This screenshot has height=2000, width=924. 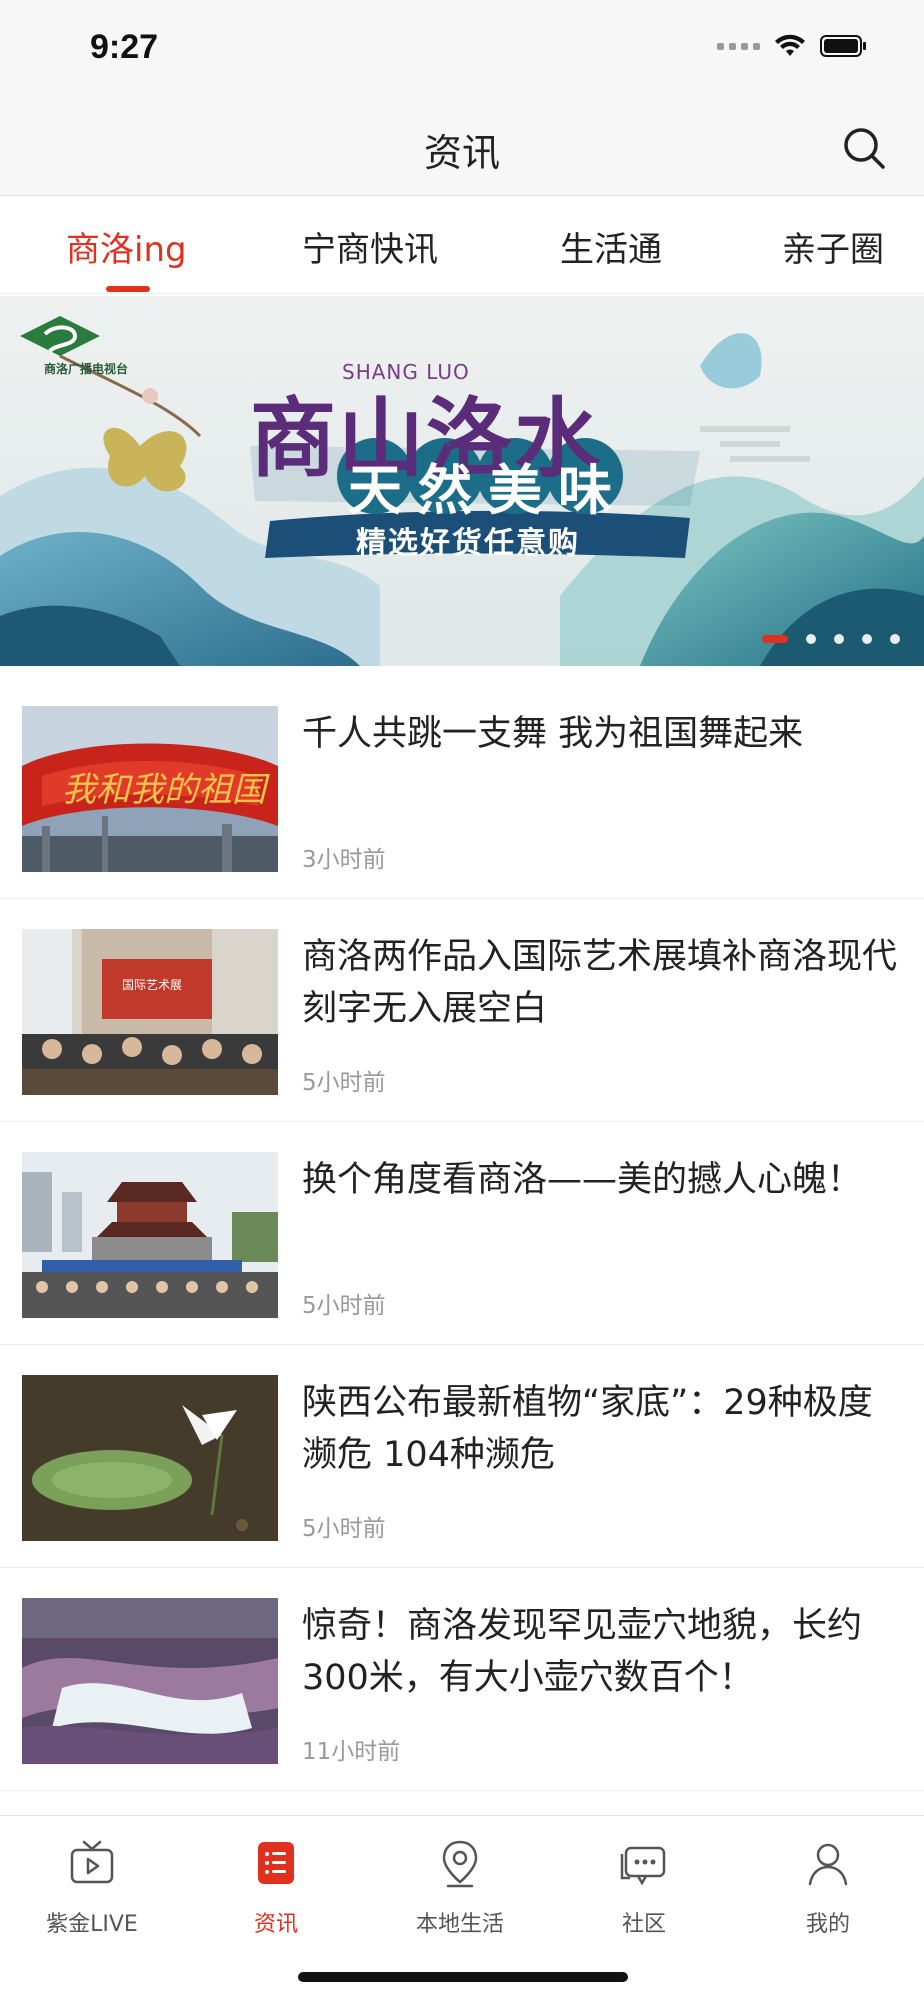 What do you see at coordinates (344, 860) in the screenshot?
I see `news-time: 3小时前` at bounding box center [344, 860].